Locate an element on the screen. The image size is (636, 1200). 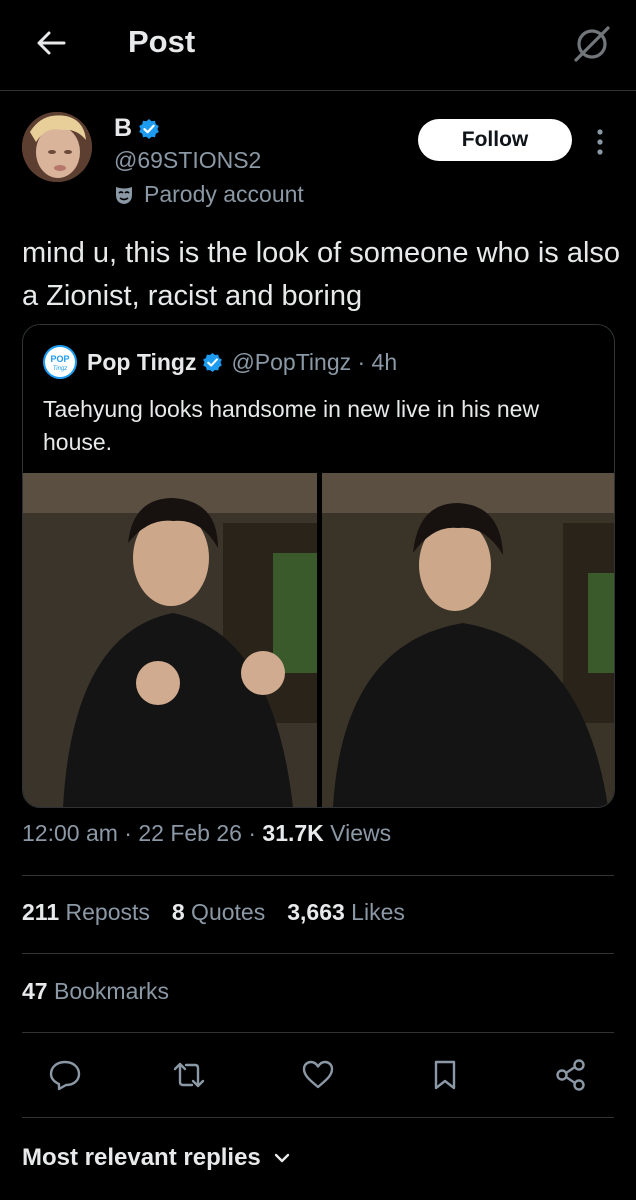
quoted-post-header: POP Tingz Pop Tingz @PopTingz · 4h is located at coordinates (220, 362).